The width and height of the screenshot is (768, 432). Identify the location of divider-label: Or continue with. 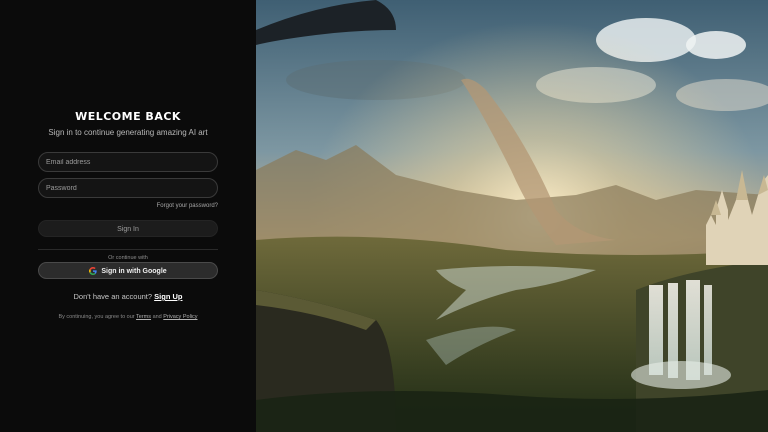
(128, 258).